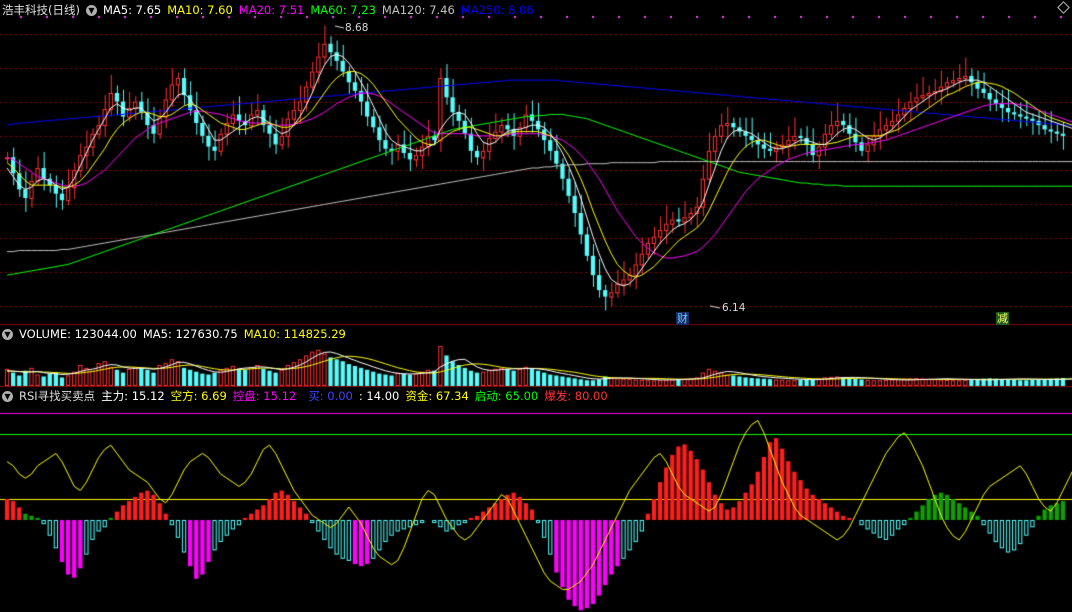 Image resolution: width=1072 pixels, height=612 pixels. I want to click on ma60-label: MA60: 7.23, so click(343, 10).